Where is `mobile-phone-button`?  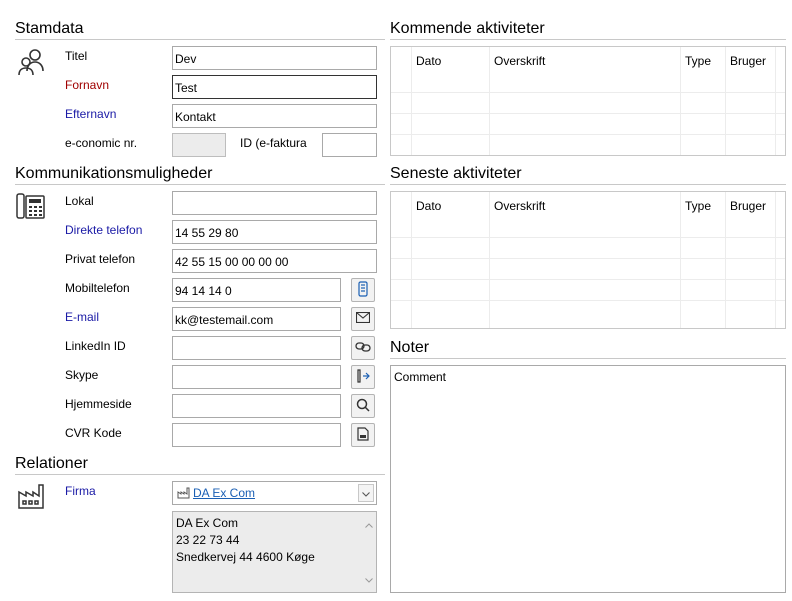 mobile-phone-button is located at coordinates (363, 290).